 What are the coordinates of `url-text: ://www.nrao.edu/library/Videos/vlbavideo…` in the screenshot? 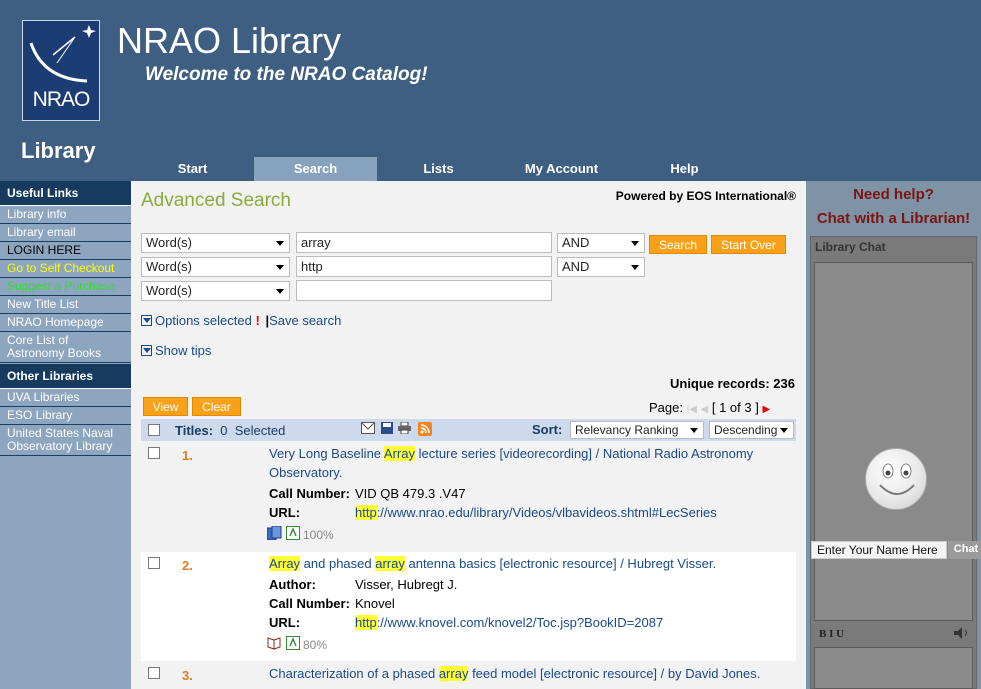 It's located at (546, 512).